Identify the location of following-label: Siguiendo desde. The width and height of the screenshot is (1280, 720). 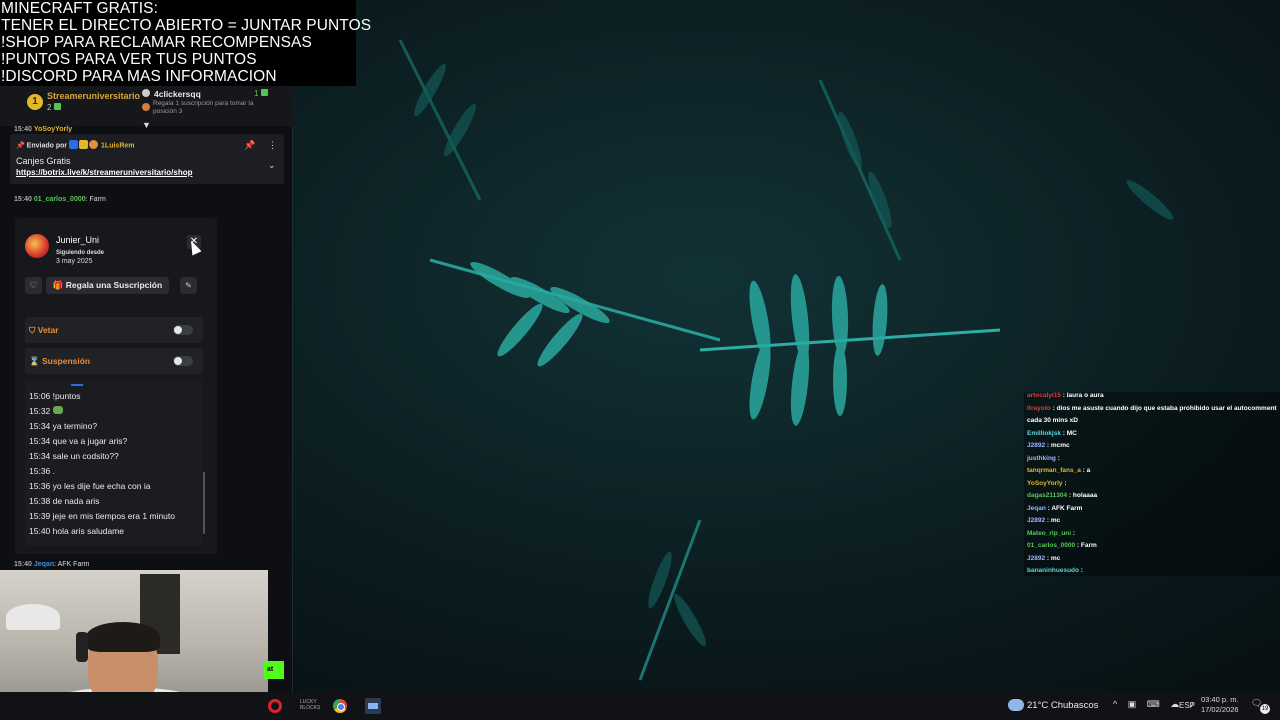
(80, 253).